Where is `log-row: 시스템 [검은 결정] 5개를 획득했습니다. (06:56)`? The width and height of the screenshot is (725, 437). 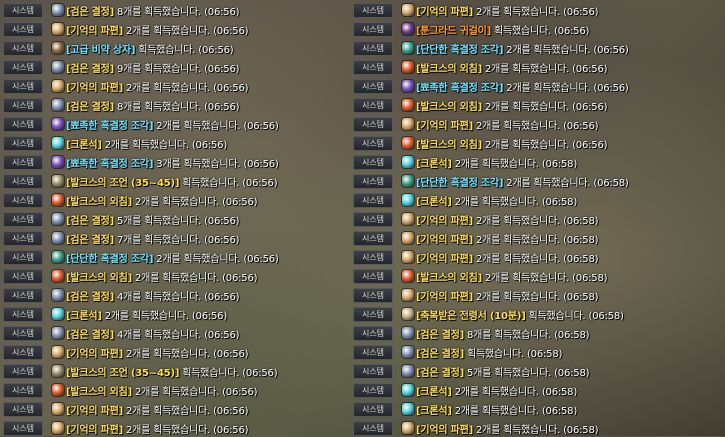 log-row: 시스템 [검은 결정] 5개를 획득했습니다. (06:56) is located at coordinates (180, 219).